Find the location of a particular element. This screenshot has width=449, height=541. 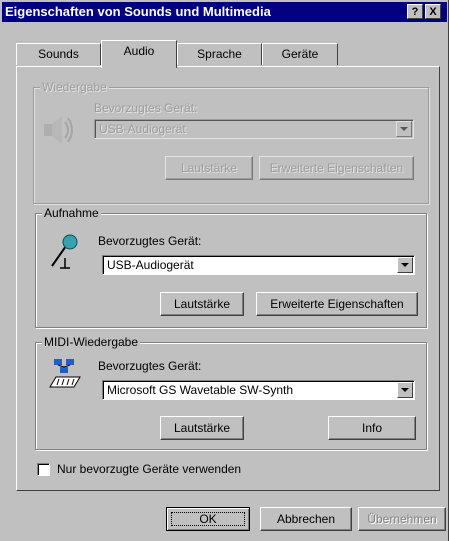

focus-rect is located at coordinates (208, 519).